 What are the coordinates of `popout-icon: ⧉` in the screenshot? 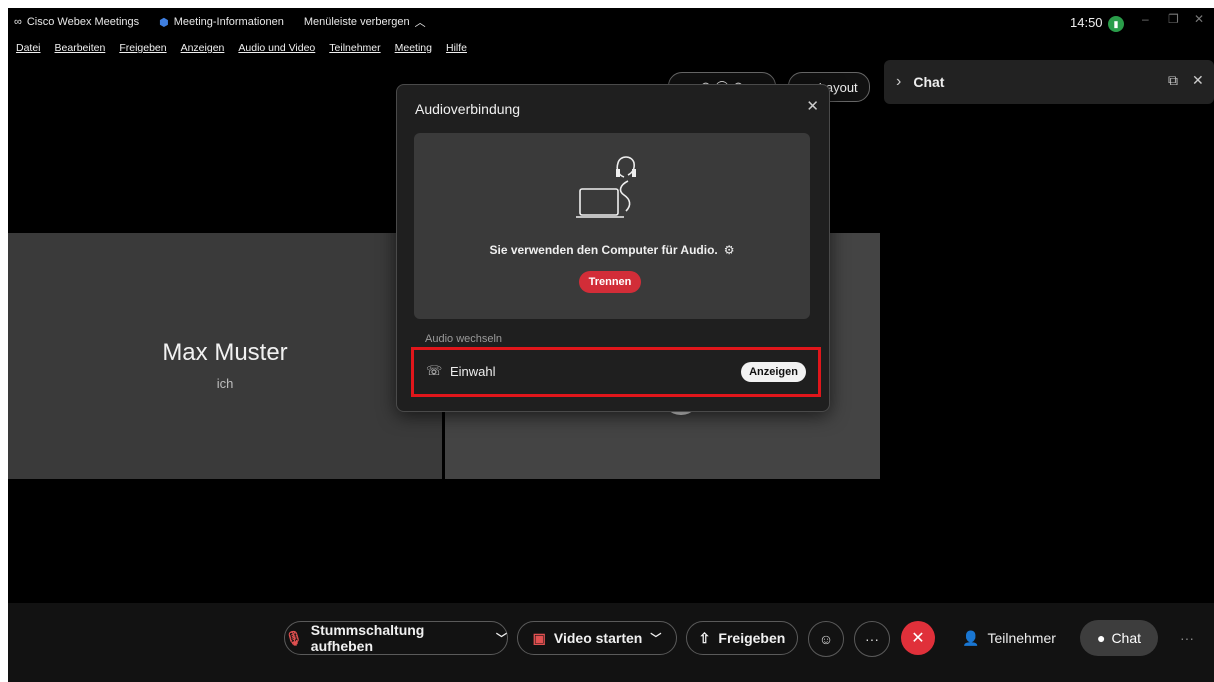 It's located at (1173, 80).